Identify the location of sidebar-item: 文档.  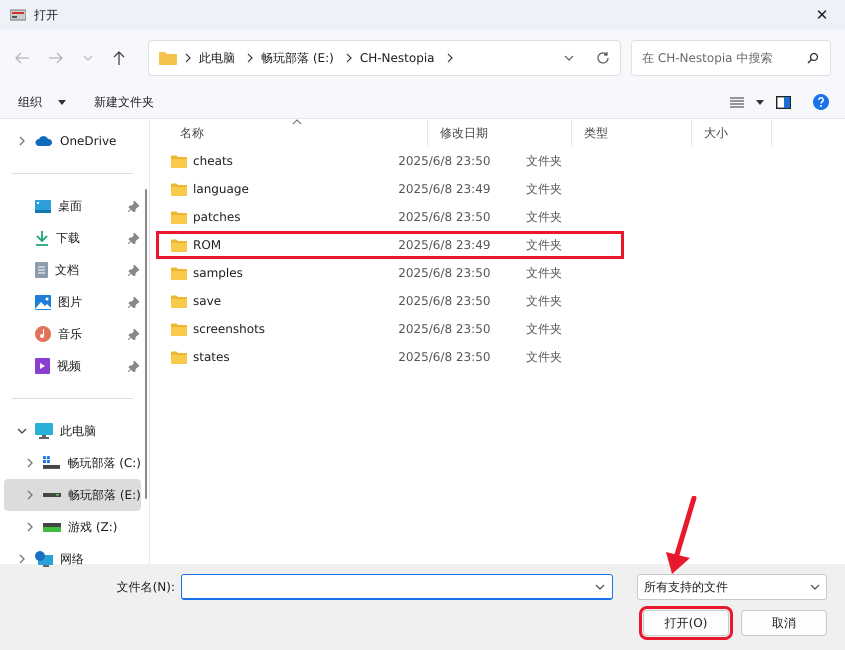
(72, 270).